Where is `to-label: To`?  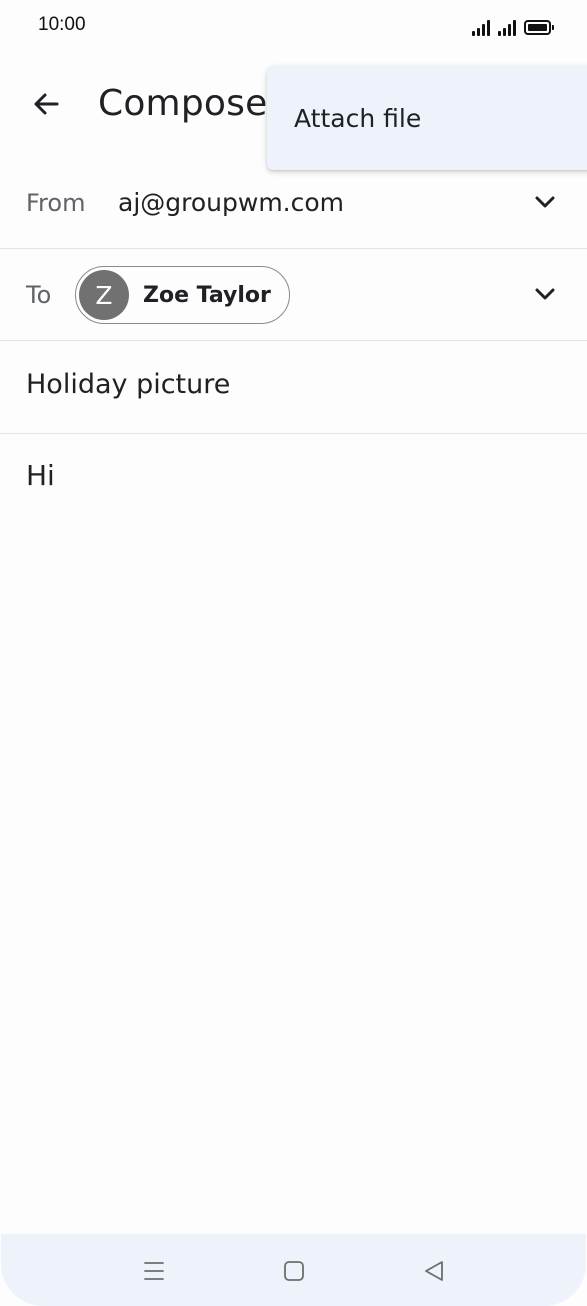
to-label: To is located at coordinates (39, 295).